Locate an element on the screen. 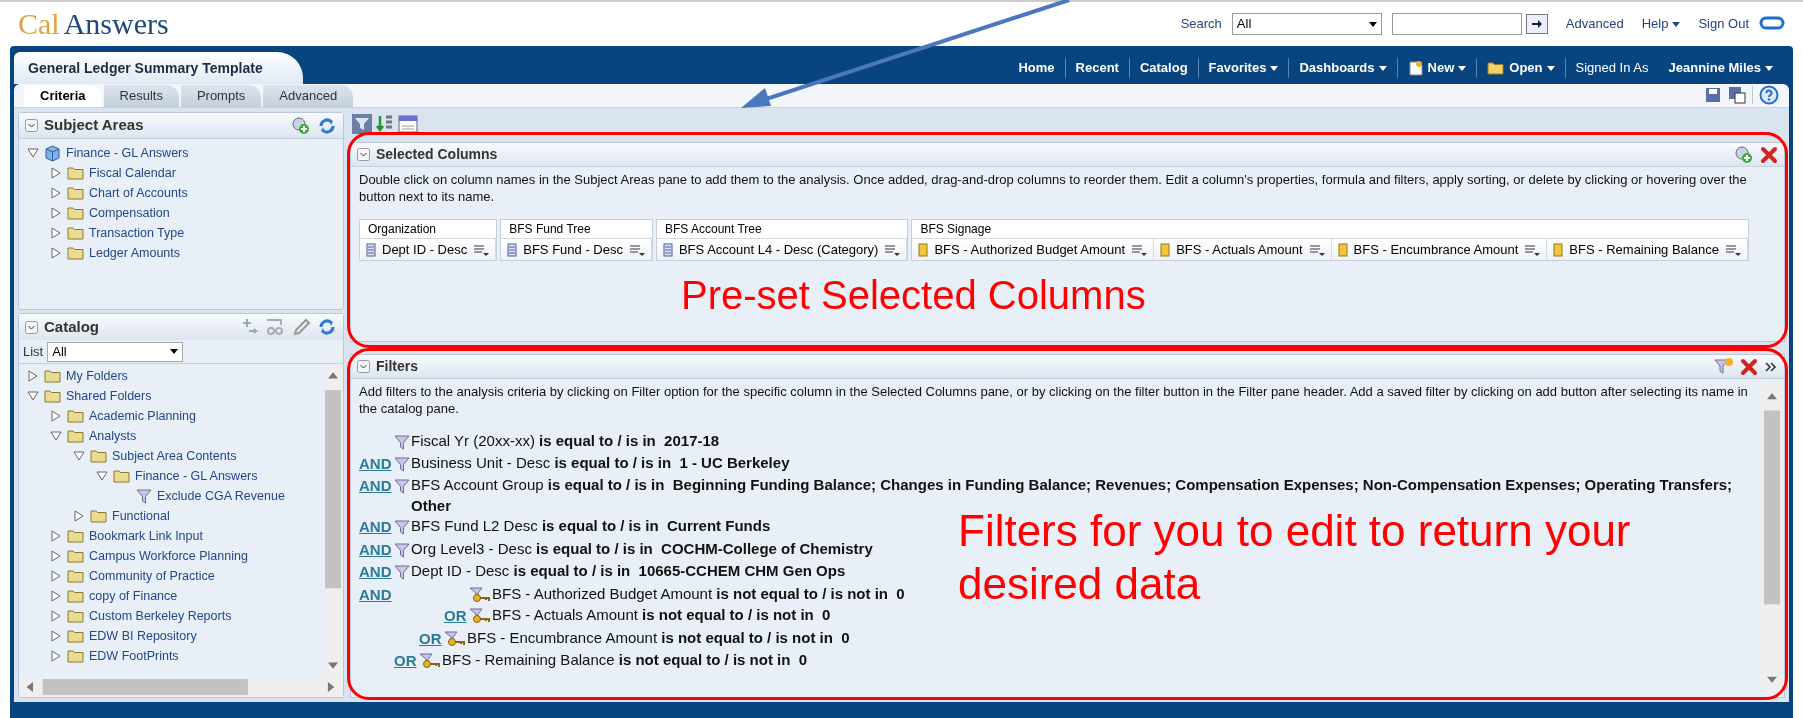  tab: Advanced is located at coordinates (308, 96).